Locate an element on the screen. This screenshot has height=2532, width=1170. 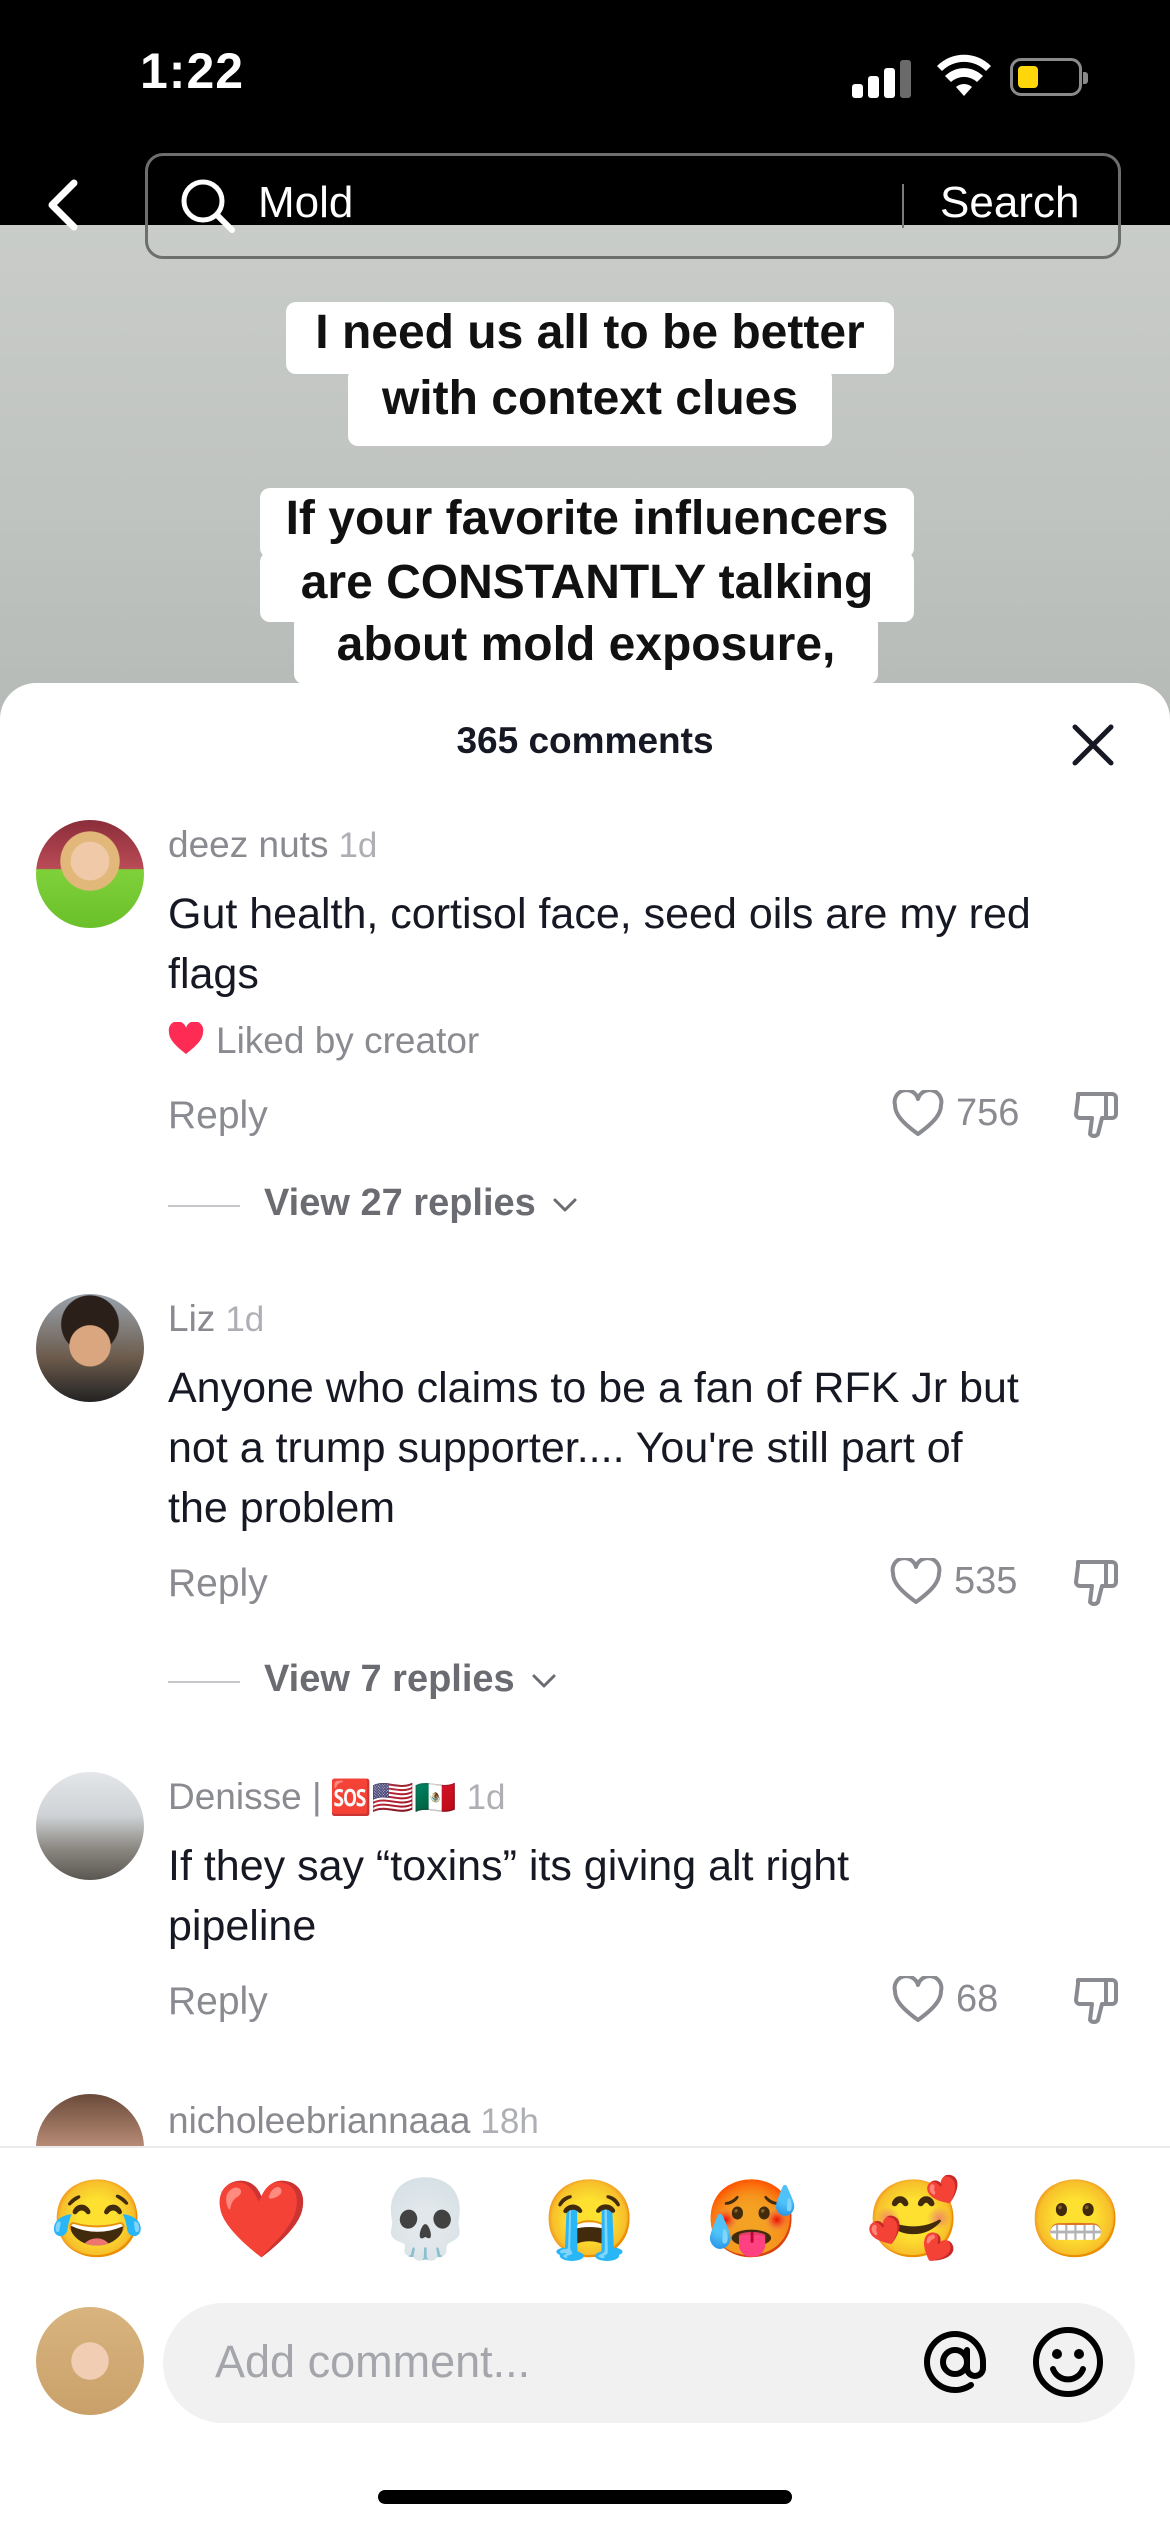
comment-header: nicholeebriannaaa 18h is located at coordinates (353, 2123).